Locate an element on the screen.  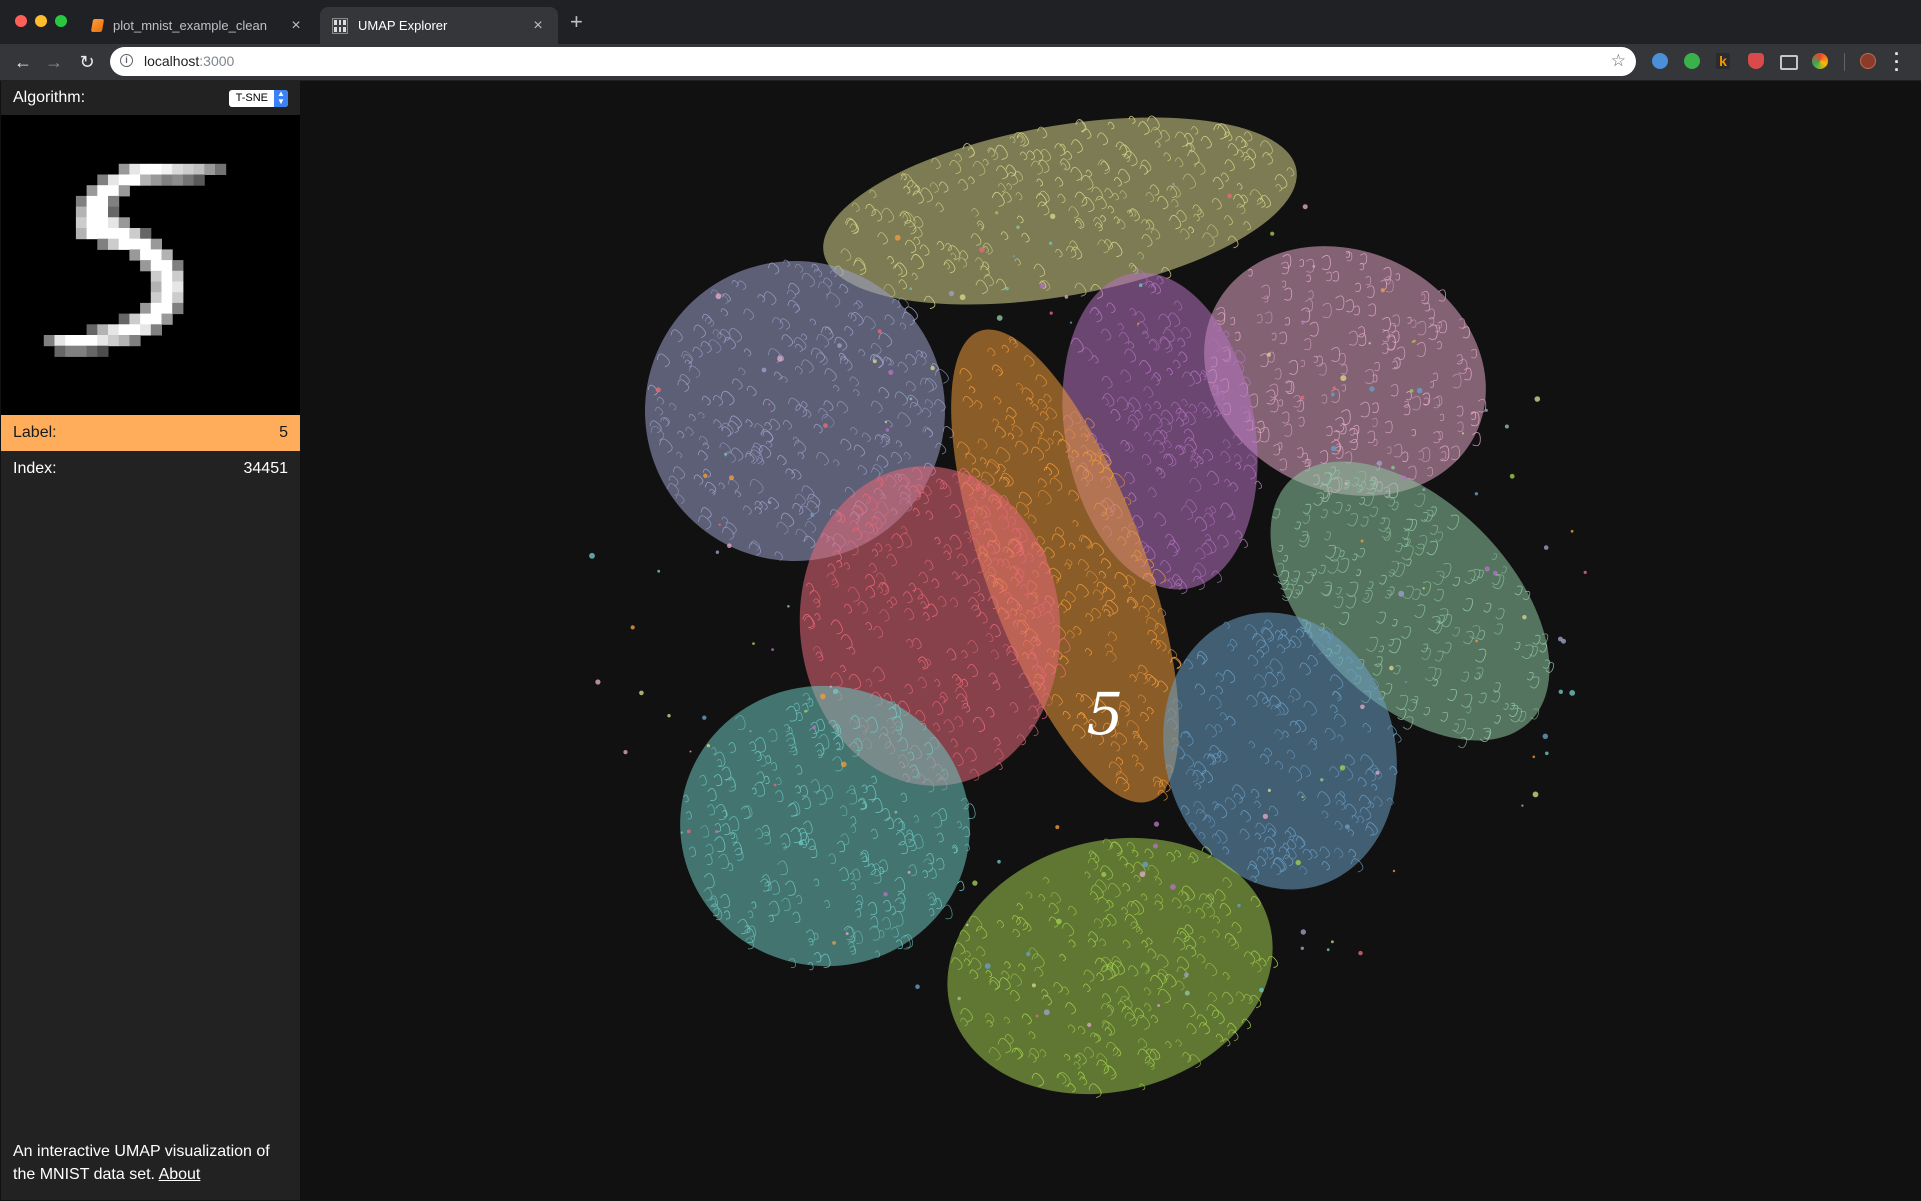
extension-compass-icon is located at coordinates (1660, 61).